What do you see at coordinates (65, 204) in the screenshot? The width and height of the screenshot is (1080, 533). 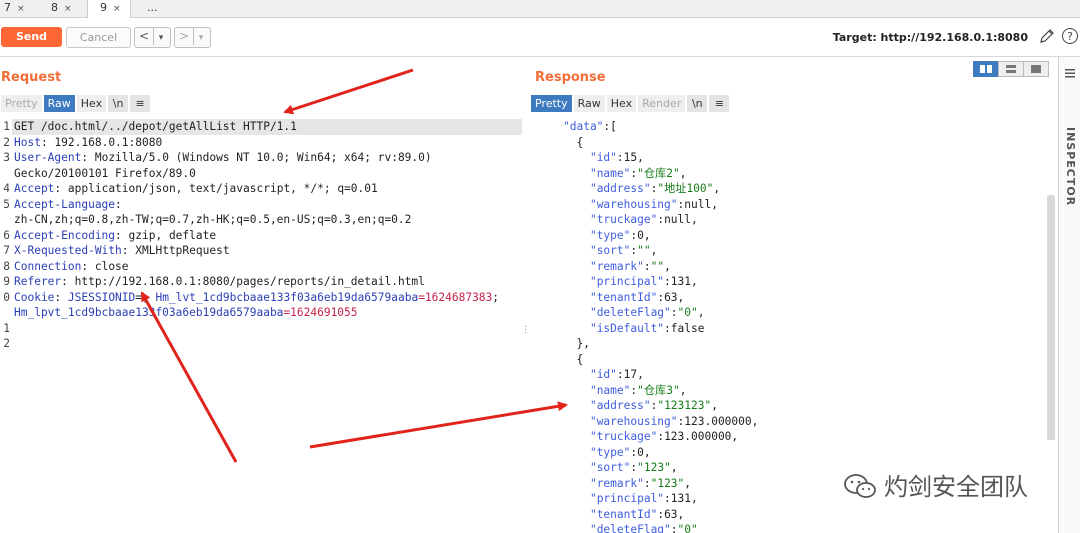 I see `header-name: Accept-Language` at bounding box center [65, 204].